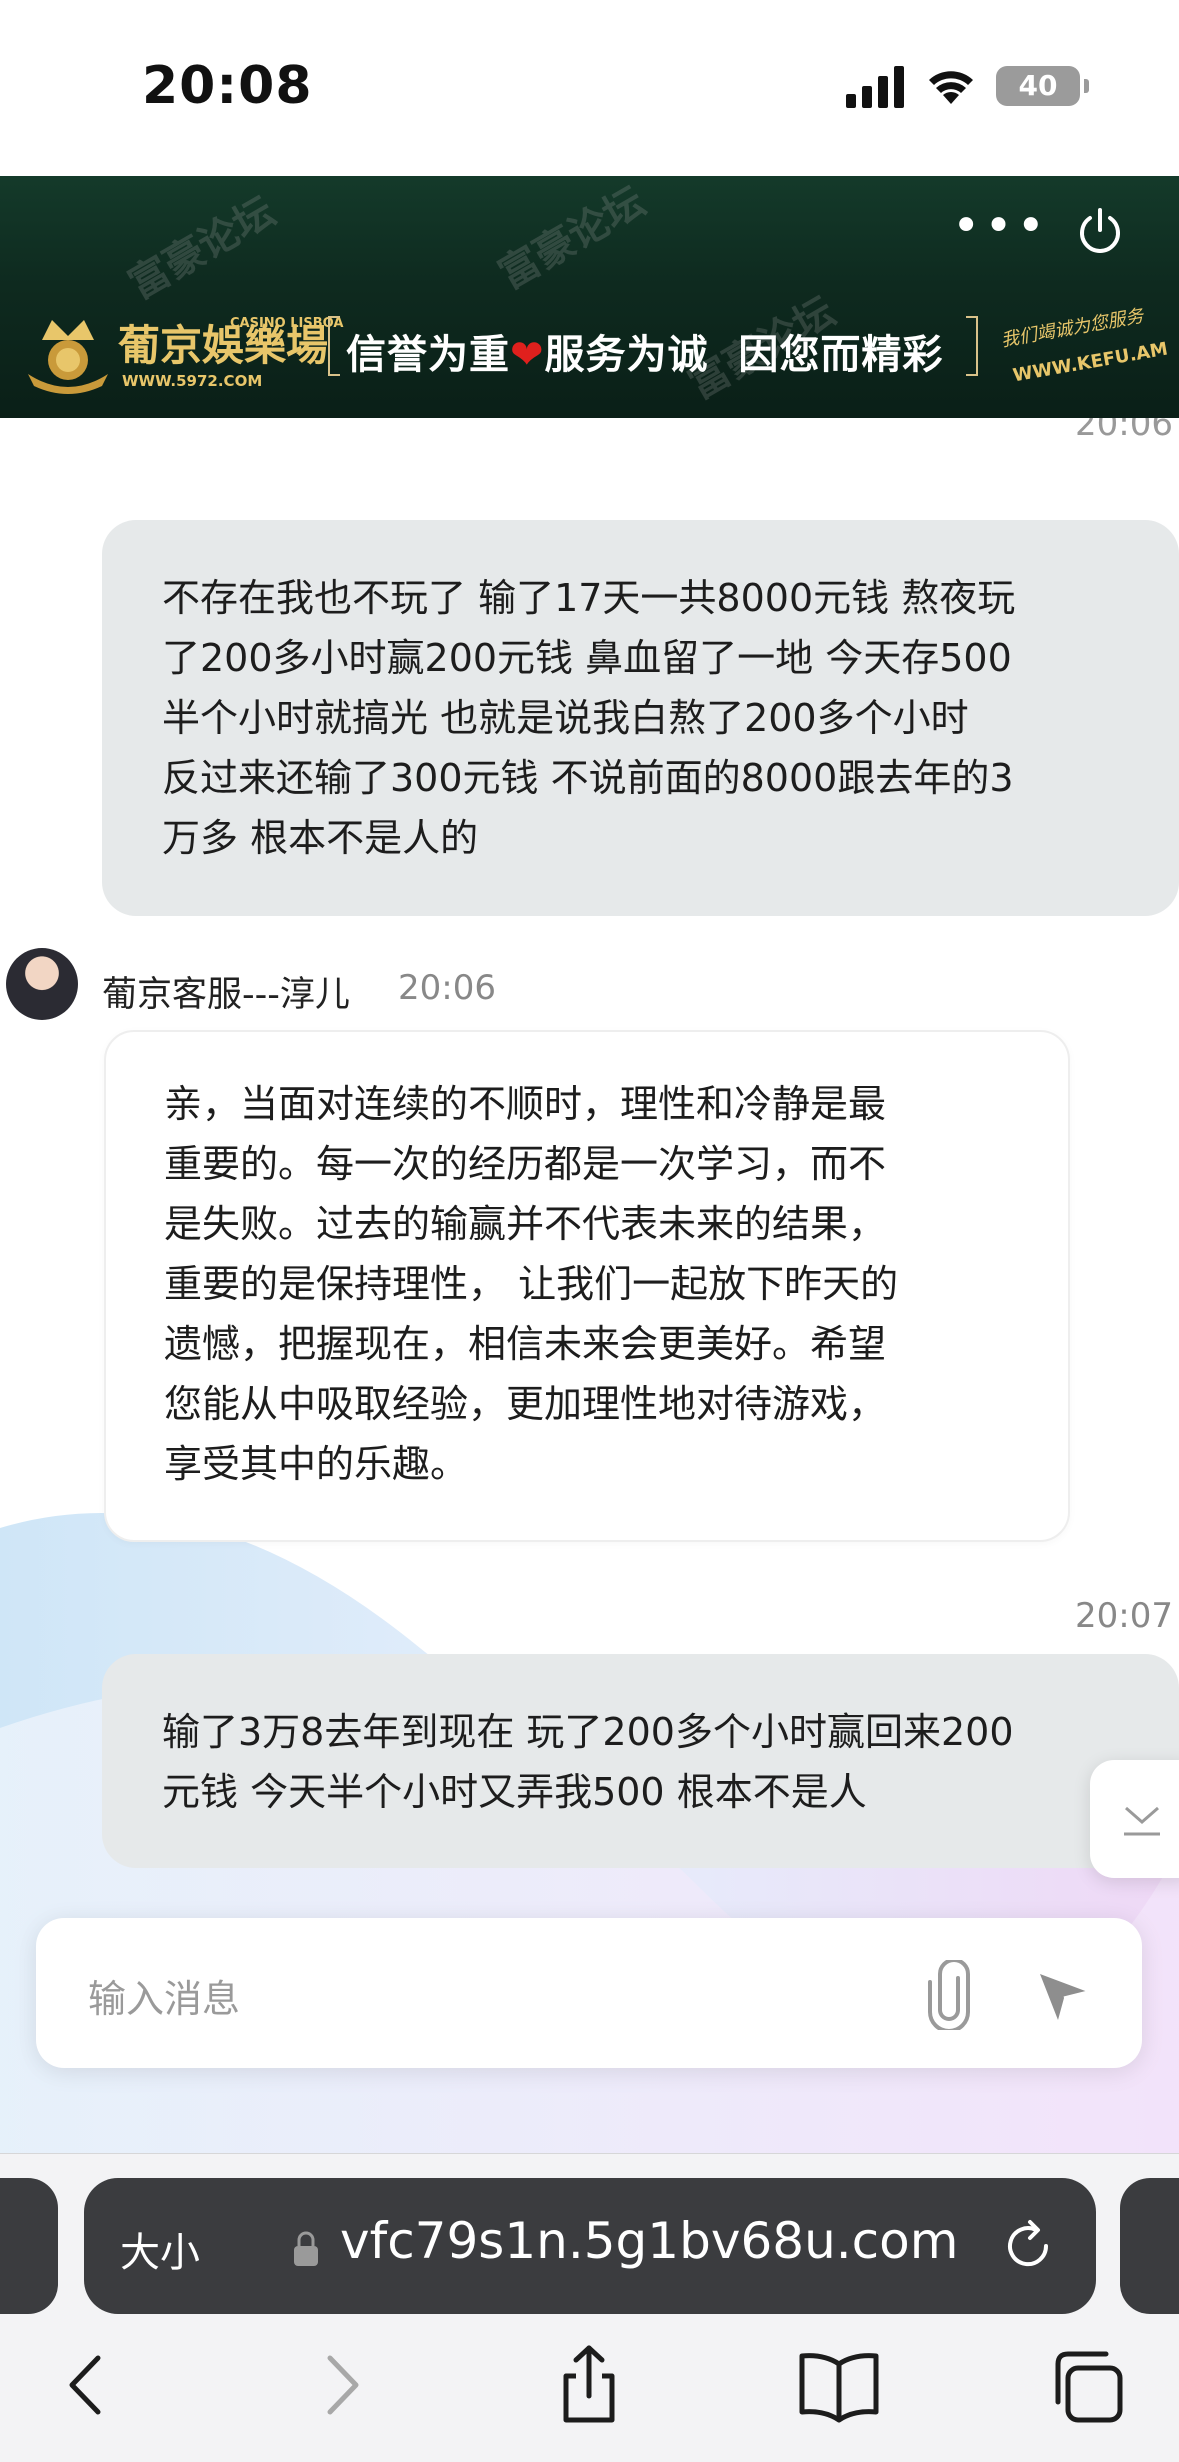  I want to click on logo-crest-icon, so click(68, 357).